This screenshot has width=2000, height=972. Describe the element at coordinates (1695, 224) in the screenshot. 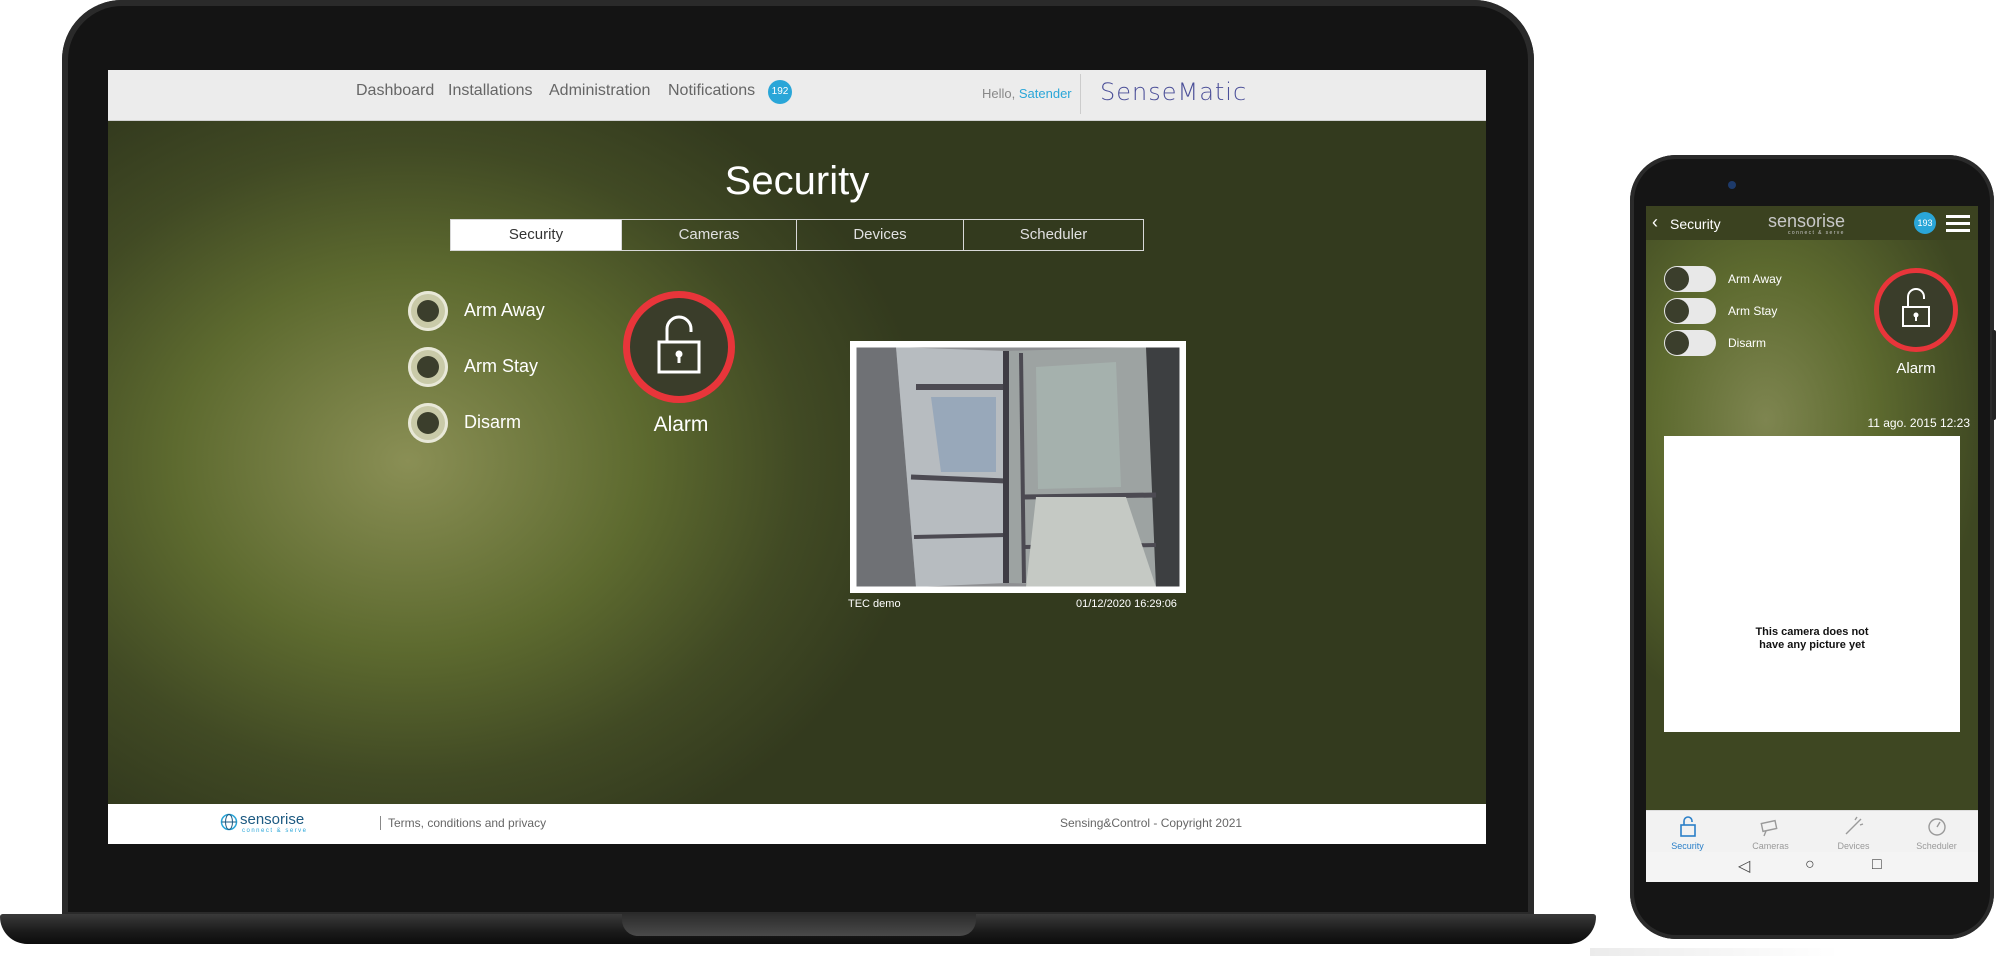

I see `phone-page-title: Security` at that location.